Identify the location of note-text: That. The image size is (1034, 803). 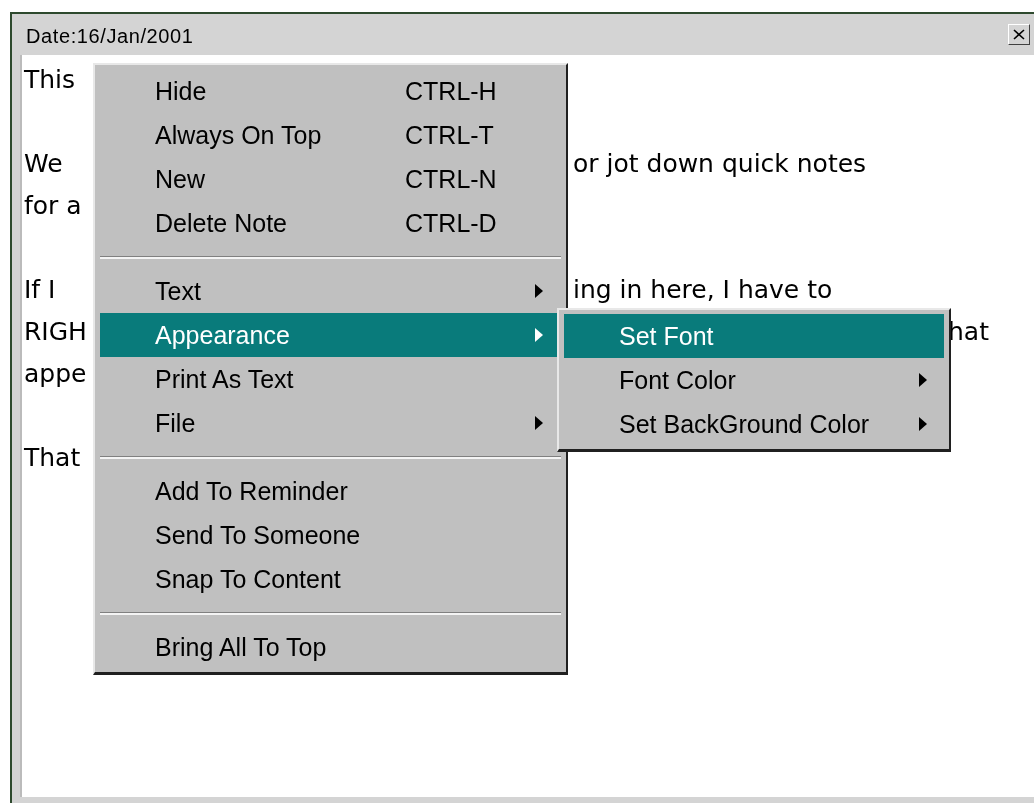
(52, 457).